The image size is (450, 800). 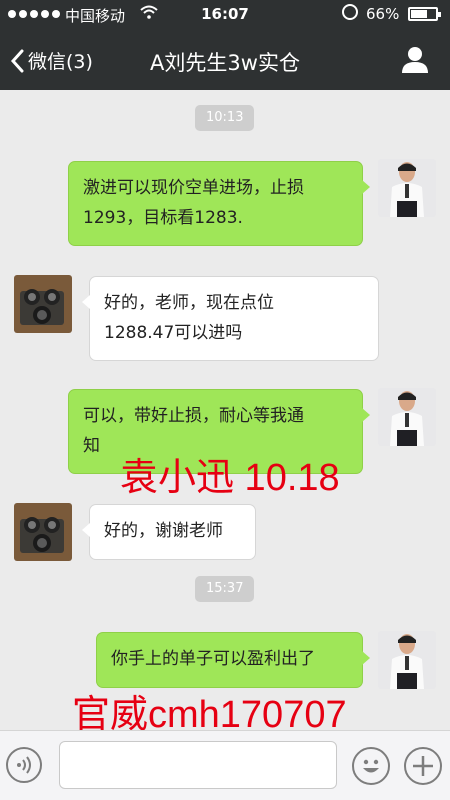 What do you see at coordinates (213, 659) in the screenshot?
I see `message-line: 你手上的单子可以盈利出了` at bounding box center [213, 659].